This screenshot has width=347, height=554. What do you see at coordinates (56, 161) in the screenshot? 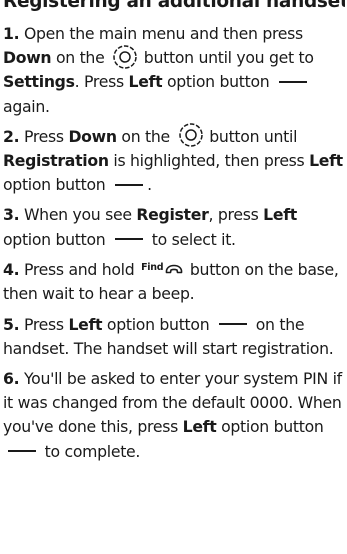
I see `menu-registration: Registration` at bounding box center [56, 161].